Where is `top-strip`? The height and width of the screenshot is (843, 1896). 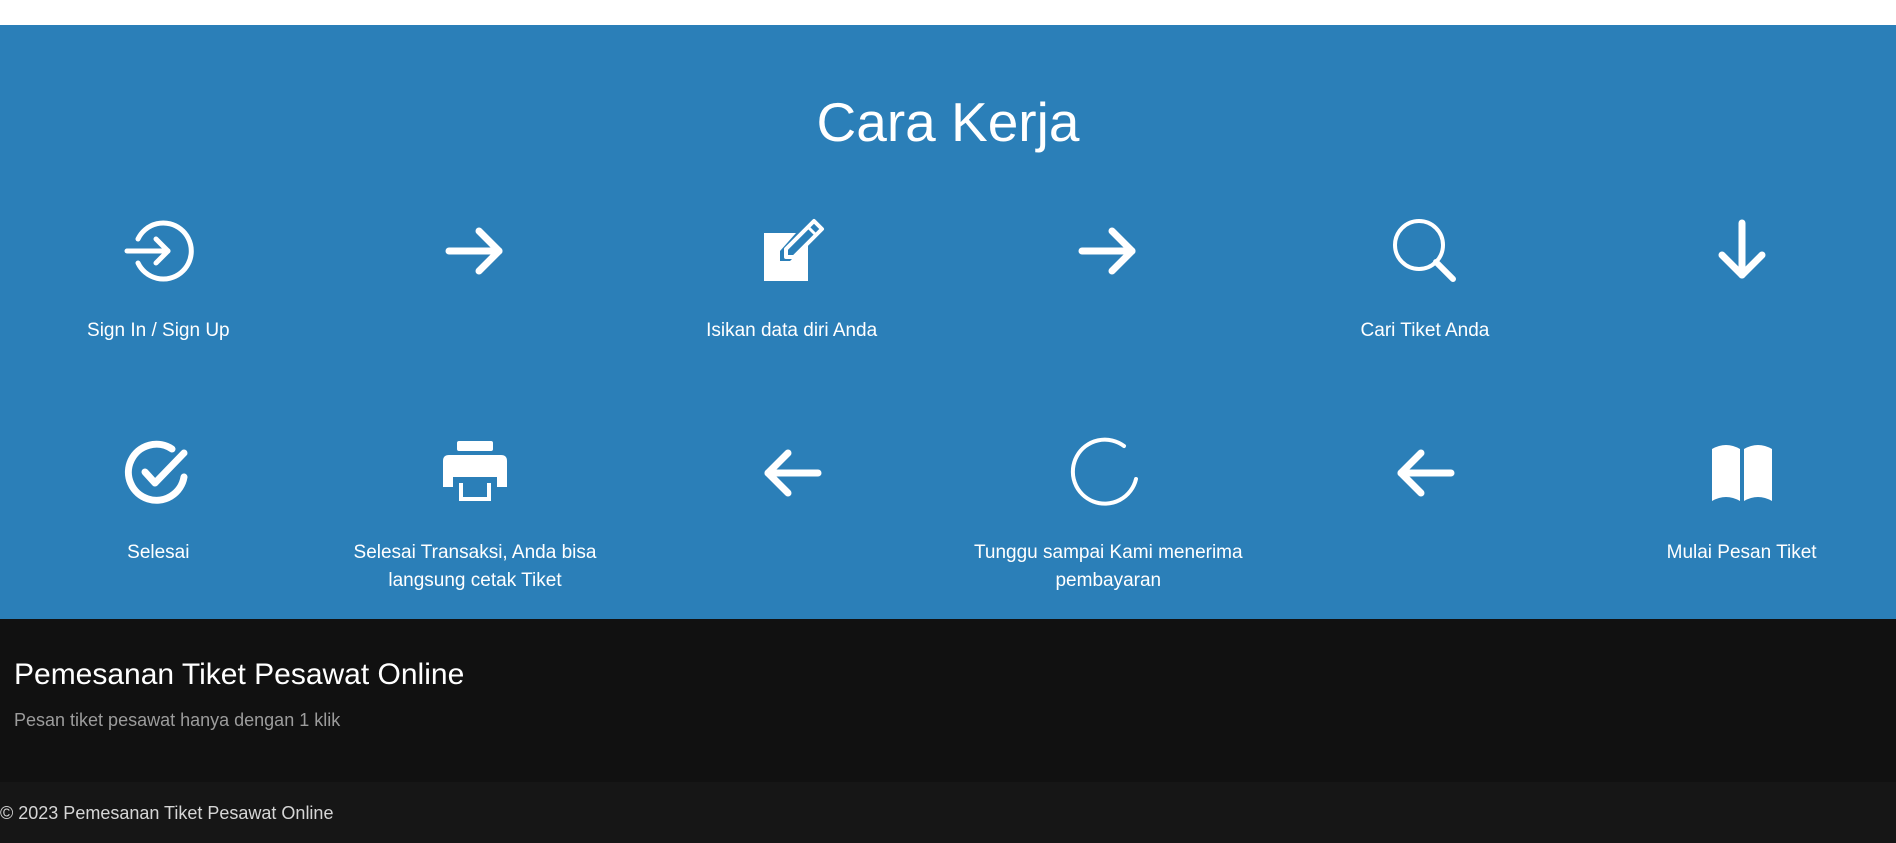 top-strip is located at coordinates (948, 12).